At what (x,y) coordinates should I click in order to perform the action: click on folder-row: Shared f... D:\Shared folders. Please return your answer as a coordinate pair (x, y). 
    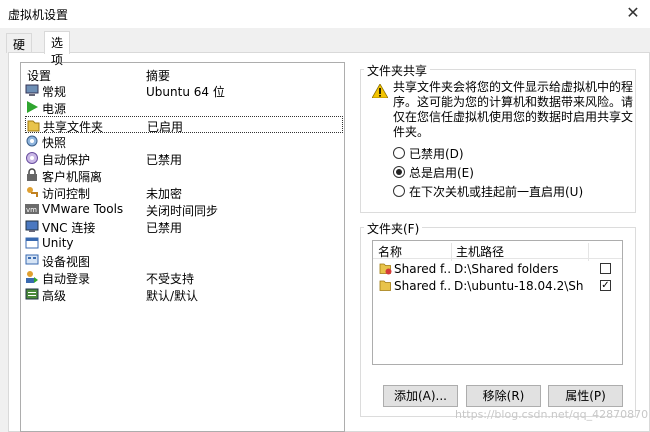
    Looking at the image, I should click on (497, 269).